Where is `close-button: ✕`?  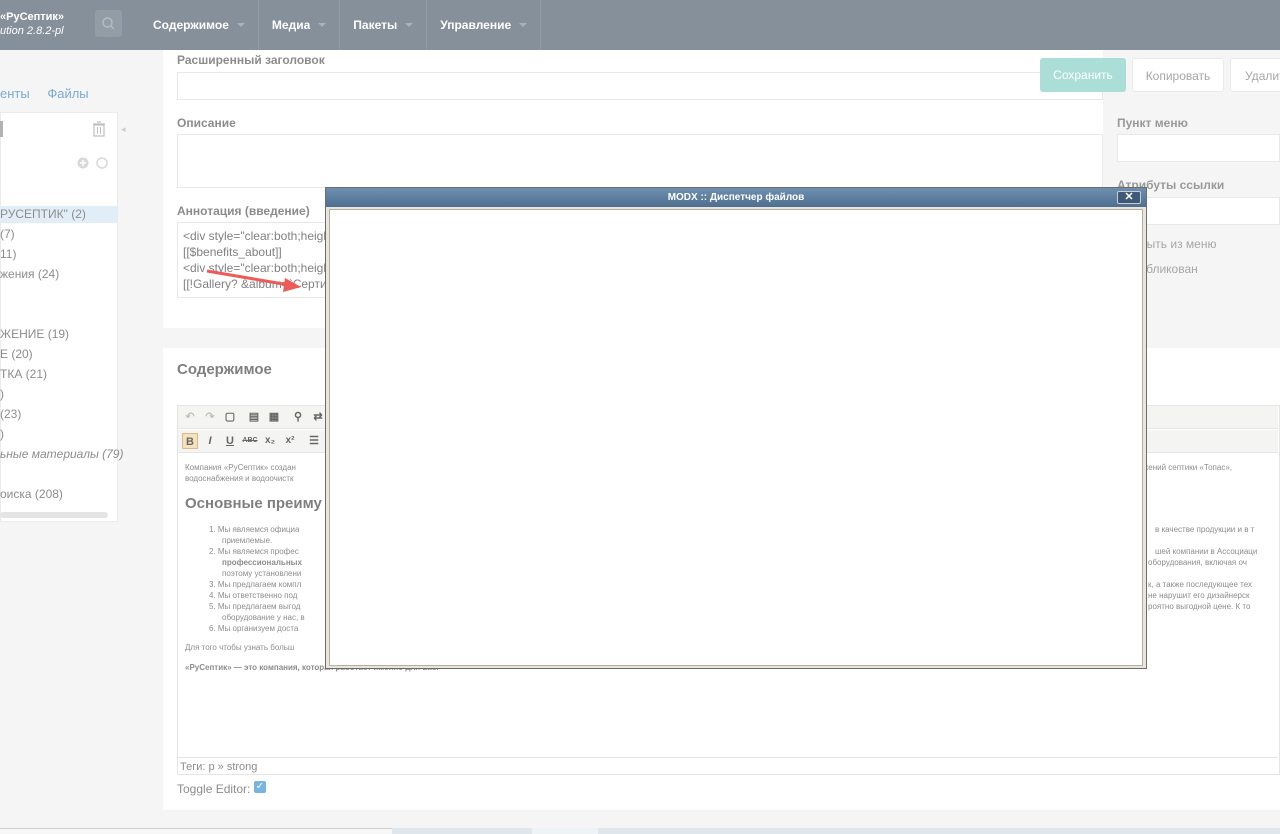 close-button: ✕ is located at coordinates (1129, 197).